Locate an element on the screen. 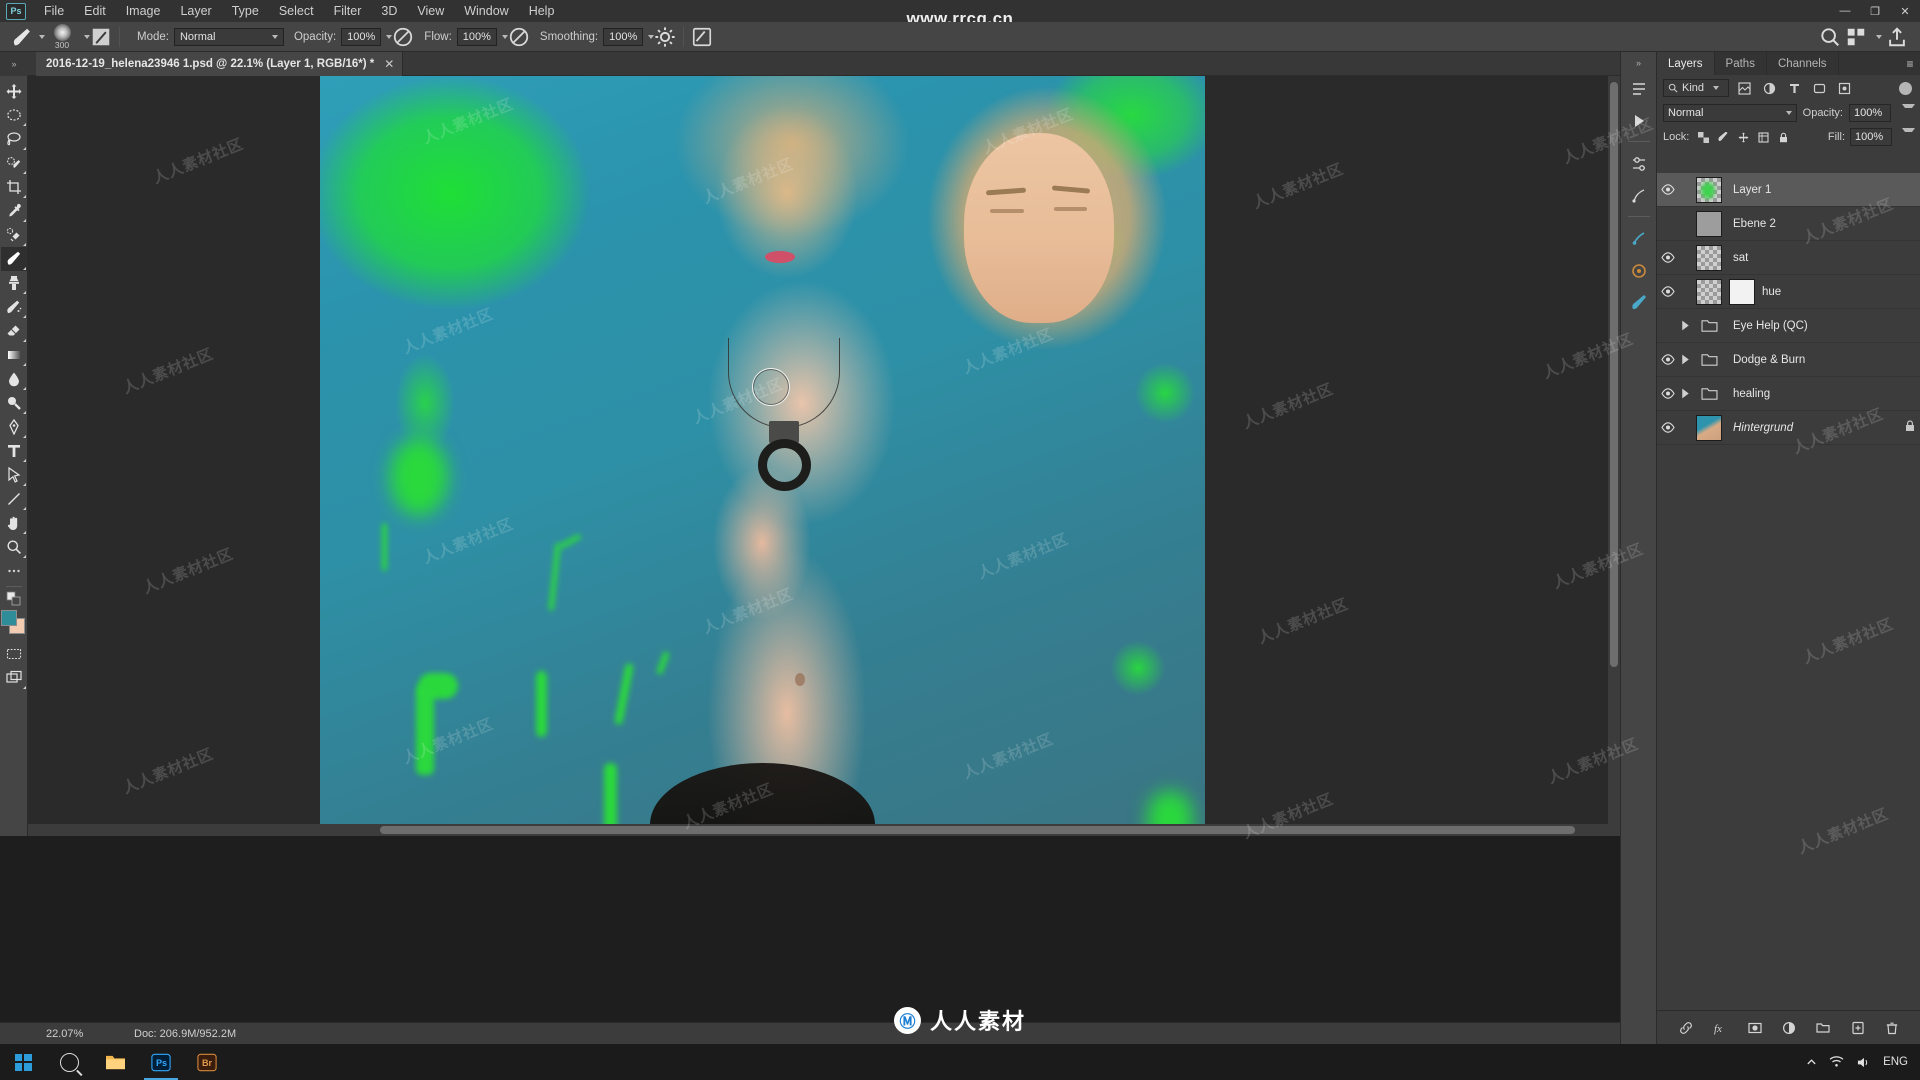  tool-line-shape is located at coordinates (14, 499).